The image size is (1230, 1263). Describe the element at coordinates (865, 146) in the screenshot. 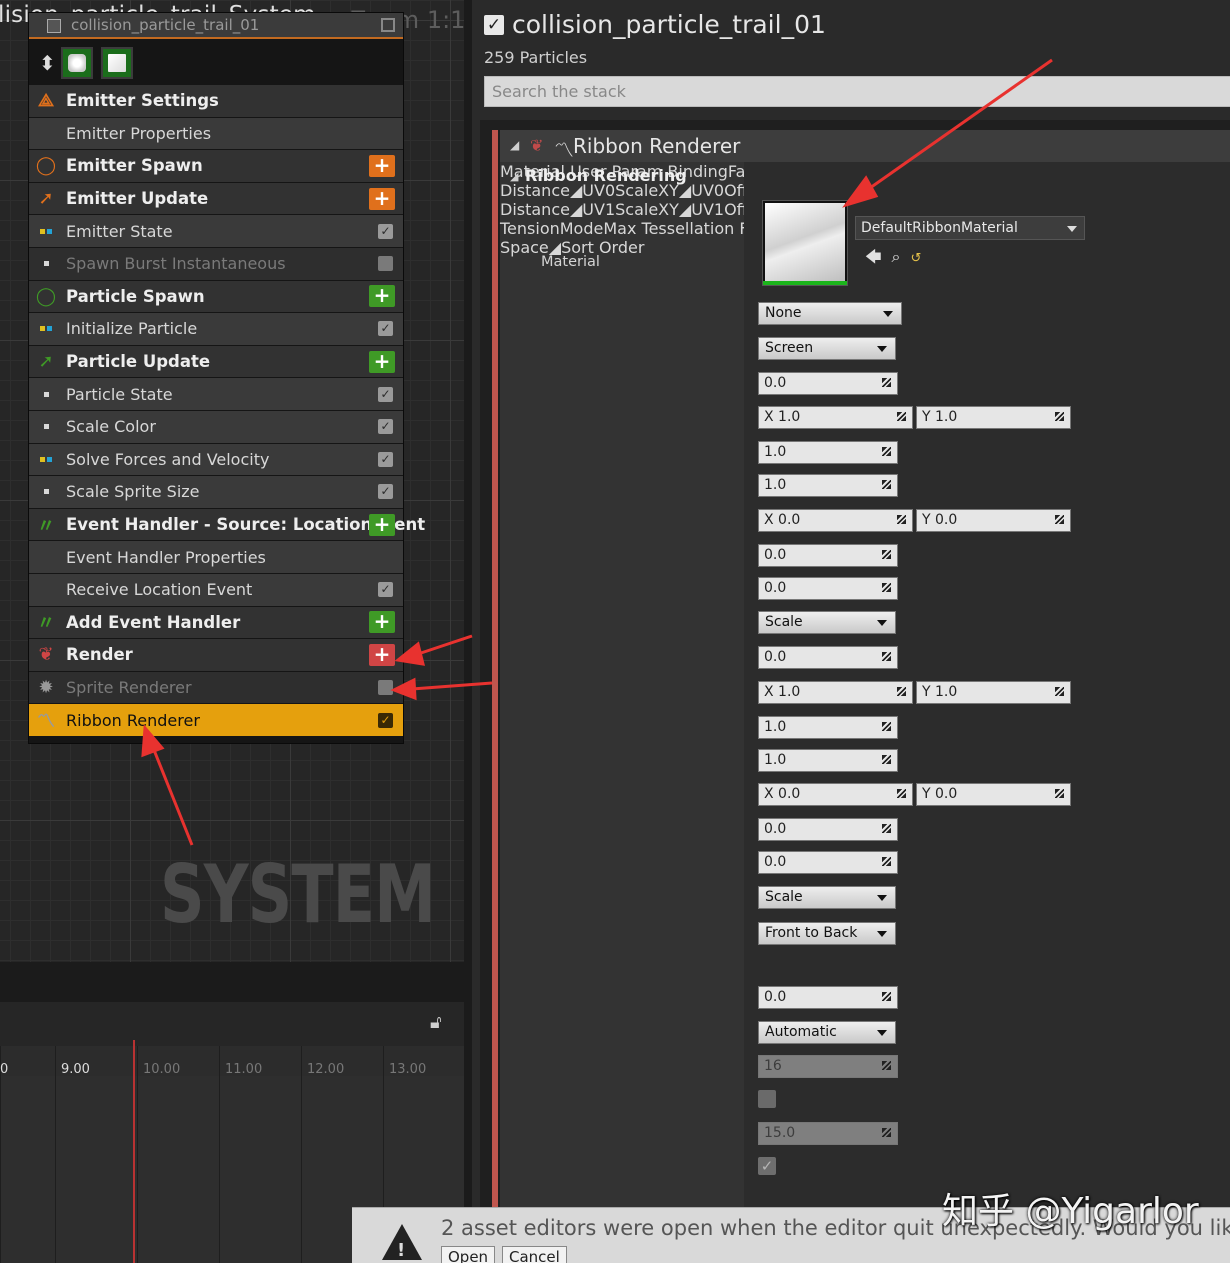

I see `ribbon-renderer-header: ◢ ❦ 〽 Ribbon Renderer` at that location.